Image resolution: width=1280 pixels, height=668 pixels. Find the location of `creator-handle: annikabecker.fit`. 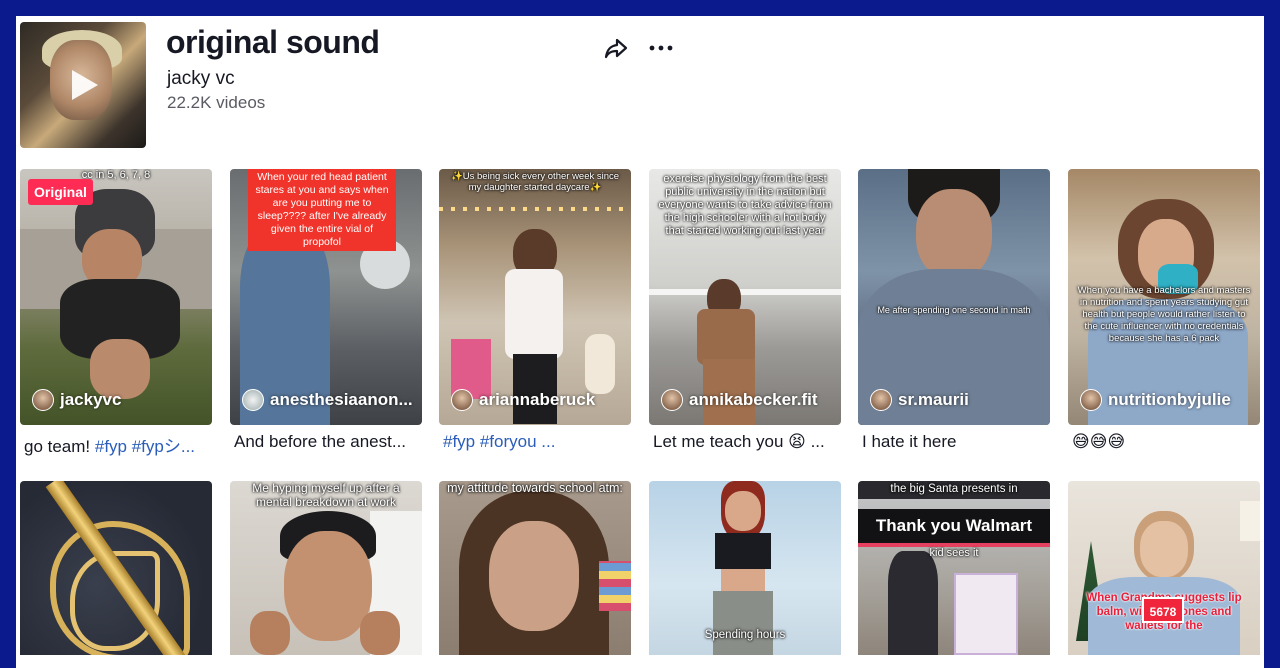

creator-handle: annikabecker.fit is located at coordinates (749, 400).